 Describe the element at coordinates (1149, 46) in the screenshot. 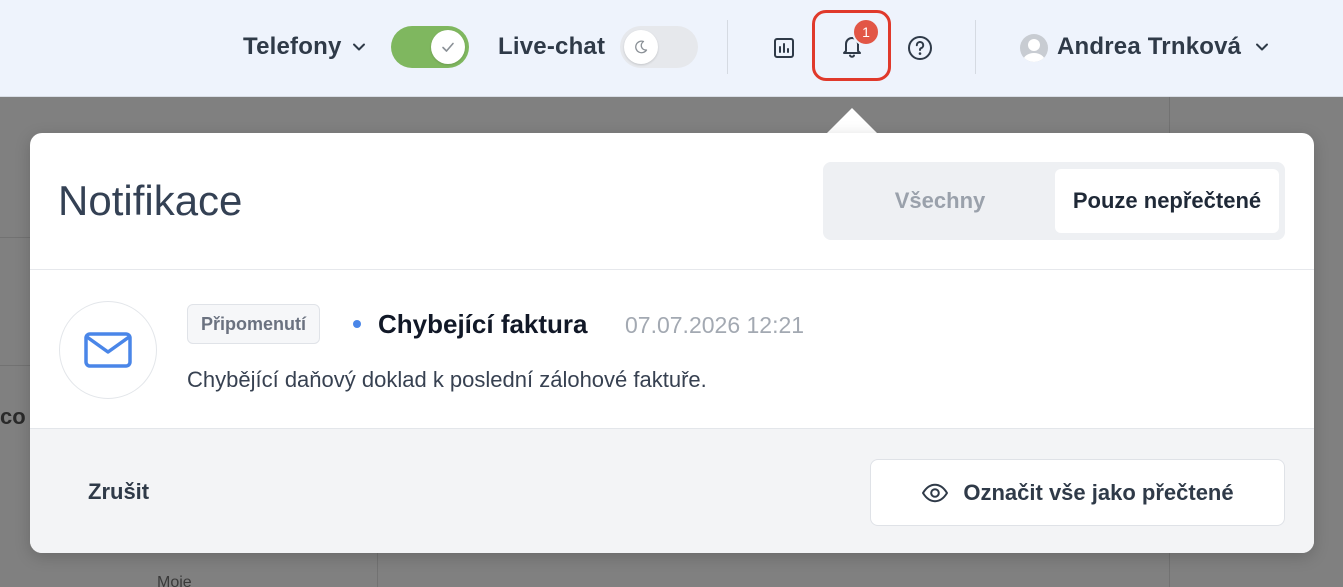

I see `user-name: Andrea Trnková` at that location.